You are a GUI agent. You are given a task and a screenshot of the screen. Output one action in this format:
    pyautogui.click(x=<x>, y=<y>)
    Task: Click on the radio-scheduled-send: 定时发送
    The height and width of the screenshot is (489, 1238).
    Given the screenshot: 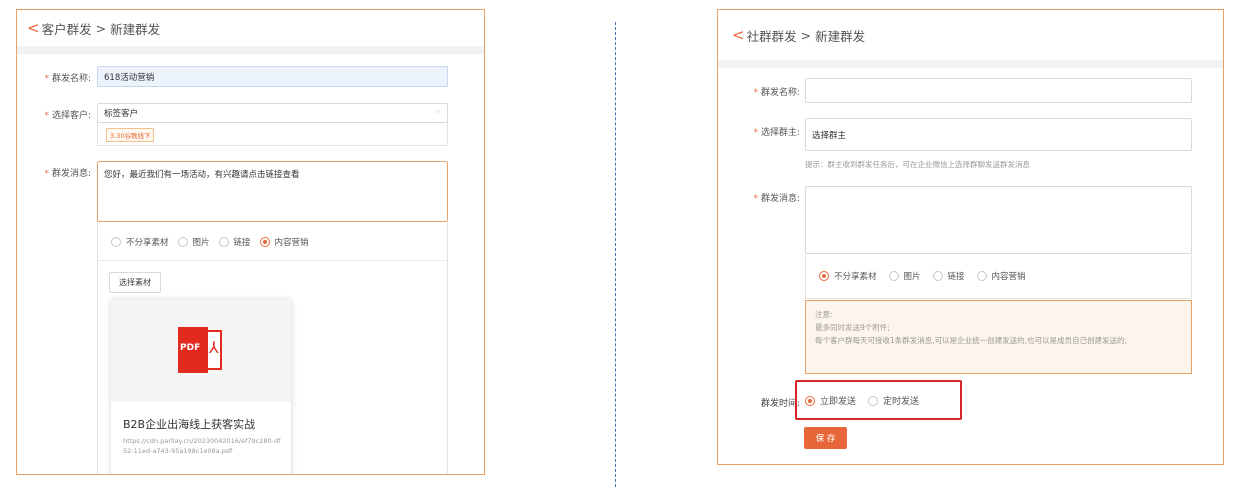 What is the action you would take?
    pyautogui.click(x=893, y=400)
    